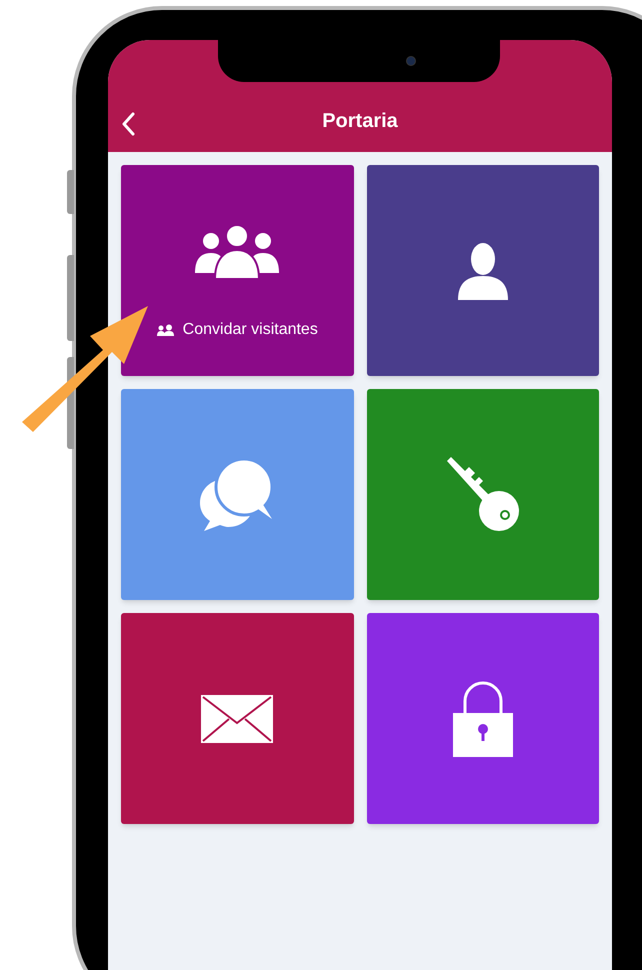 The width and height of the screenshot is (642, 970). Describe the element at coordinates (411, 61) in the screenshot. I see `camera-icon` at that location.